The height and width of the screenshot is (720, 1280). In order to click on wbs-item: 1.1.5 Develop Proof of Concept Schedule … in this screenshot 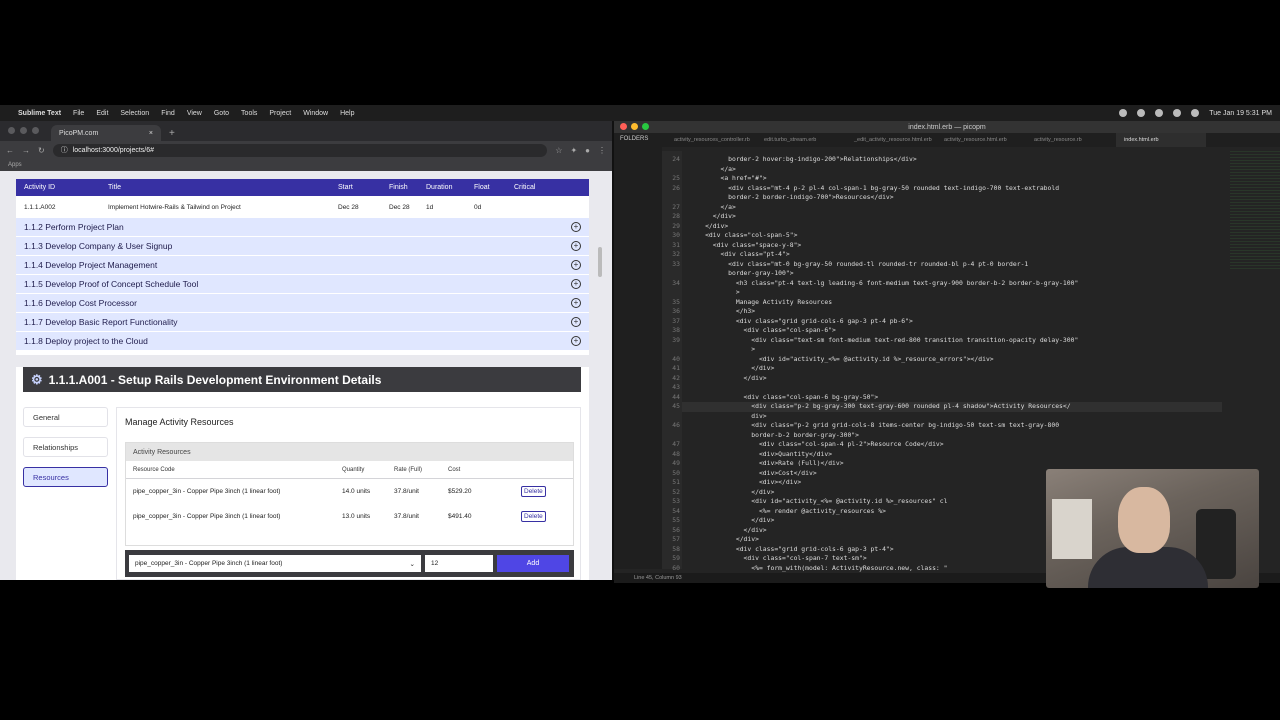, I will do `click(302, 284)`.